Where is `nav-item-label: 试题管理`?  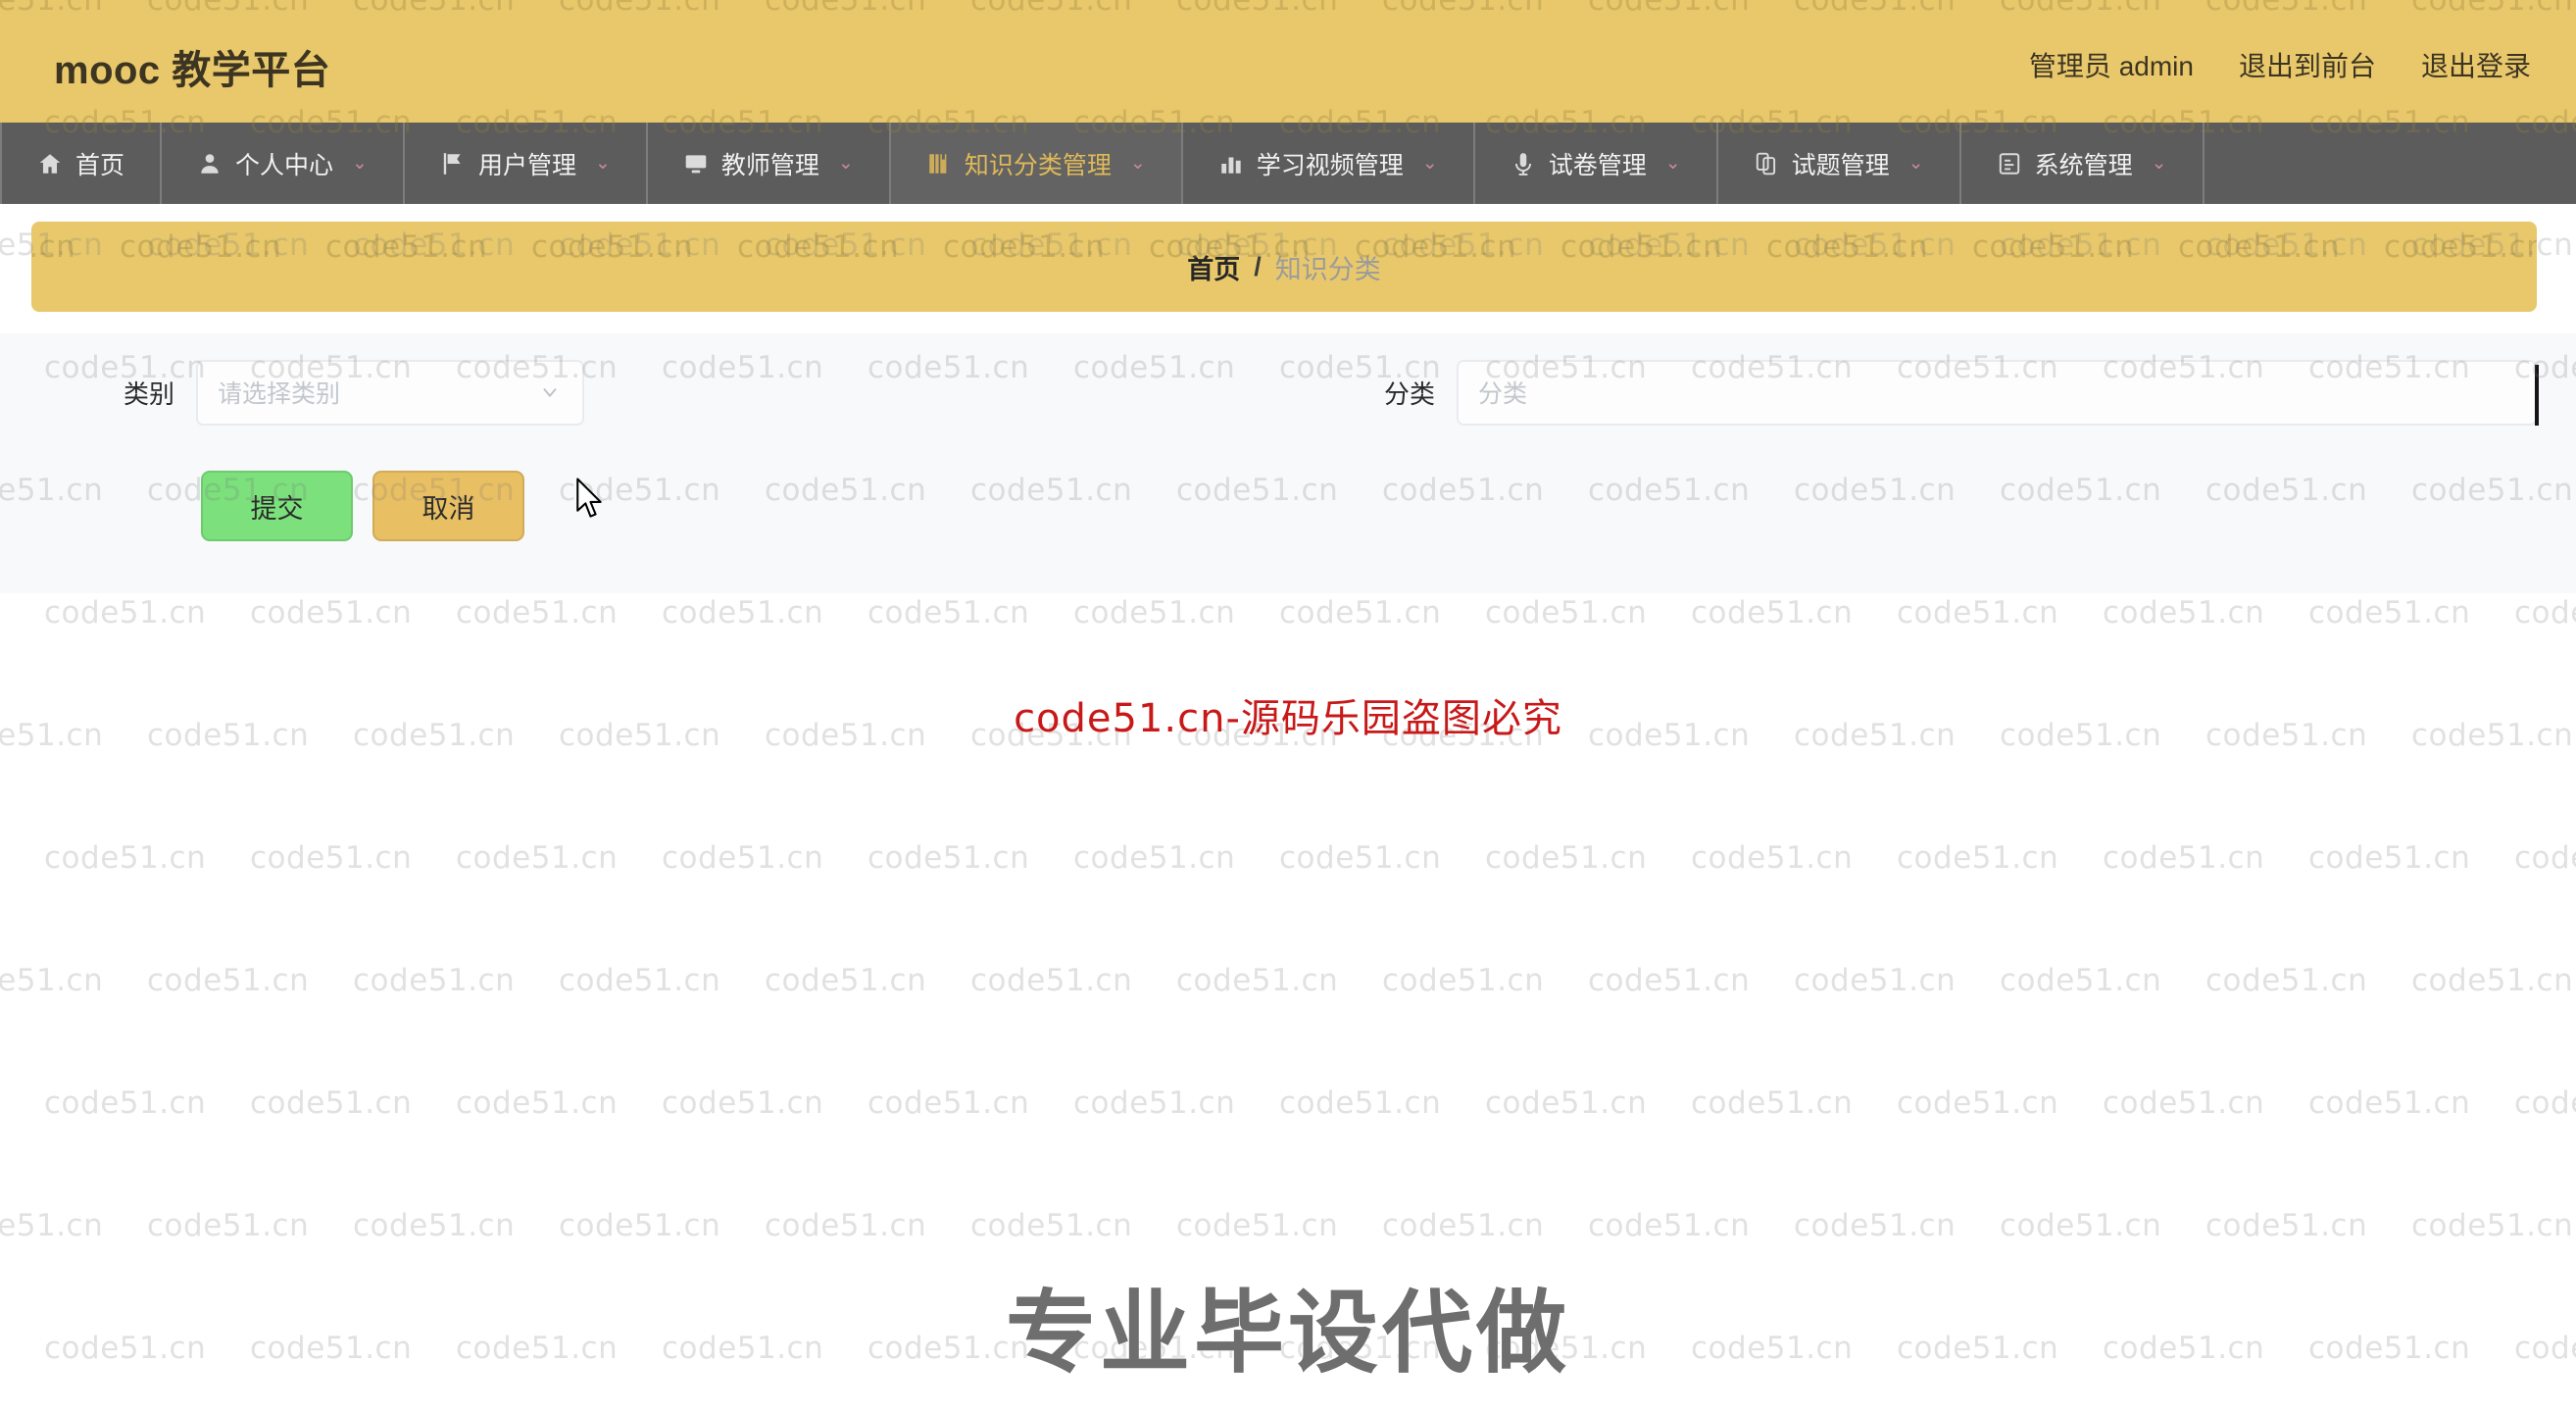 nav-item-label: 试题管理 is located at coordinates (1840, 165).